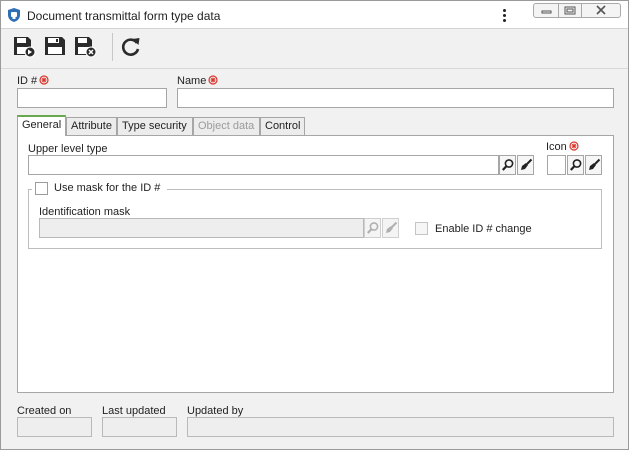  What do you see at coordinates (155, 126) in the screenshot?
I see `tab-type-security: Type security` at bounding box center [155, 126].